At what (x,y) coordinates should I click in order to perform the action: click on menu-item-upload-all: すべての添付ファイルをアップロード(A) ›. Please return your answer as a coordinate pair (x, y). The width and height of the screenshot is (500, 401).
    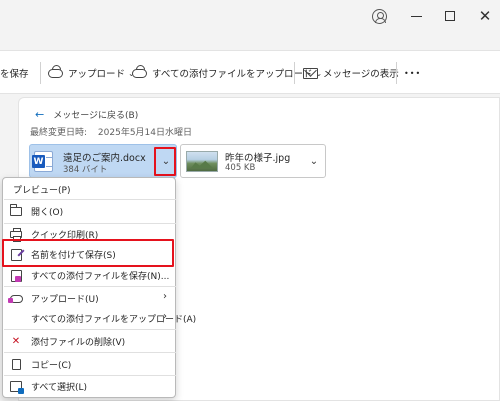
    Looking at the image, I should click on (99, 318).